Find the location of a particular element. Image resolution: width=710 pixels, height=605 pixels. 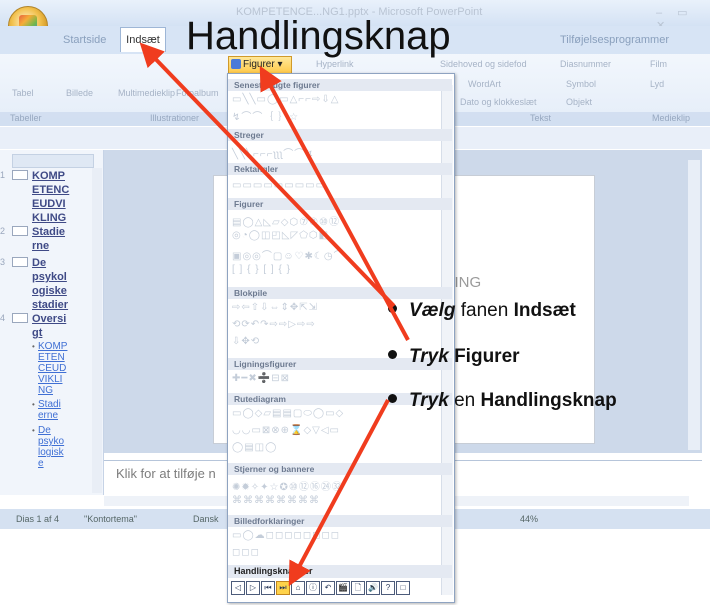

arrow-to-figurer-button is located at coordinates (334, 203).